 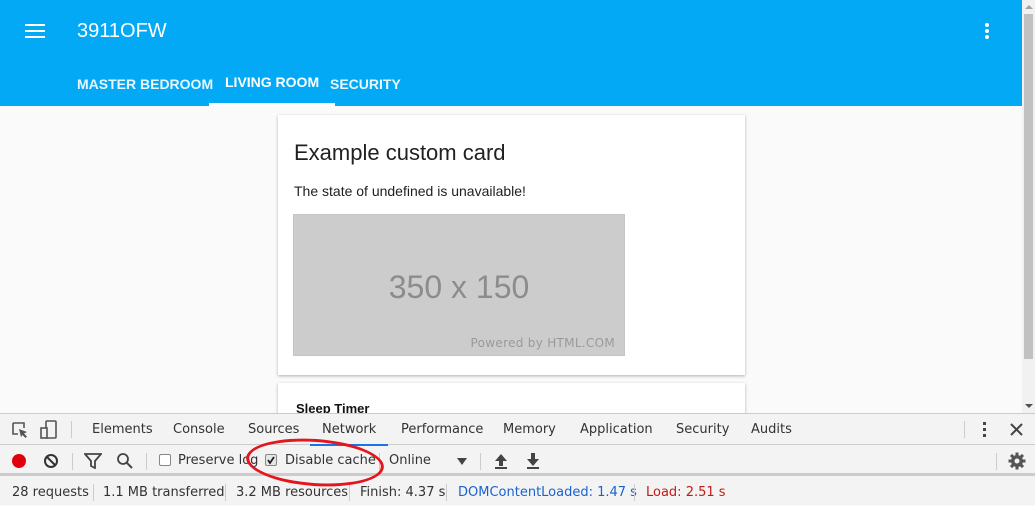 I want to click on tab-elements: Elements, so click(x=122, y=429).